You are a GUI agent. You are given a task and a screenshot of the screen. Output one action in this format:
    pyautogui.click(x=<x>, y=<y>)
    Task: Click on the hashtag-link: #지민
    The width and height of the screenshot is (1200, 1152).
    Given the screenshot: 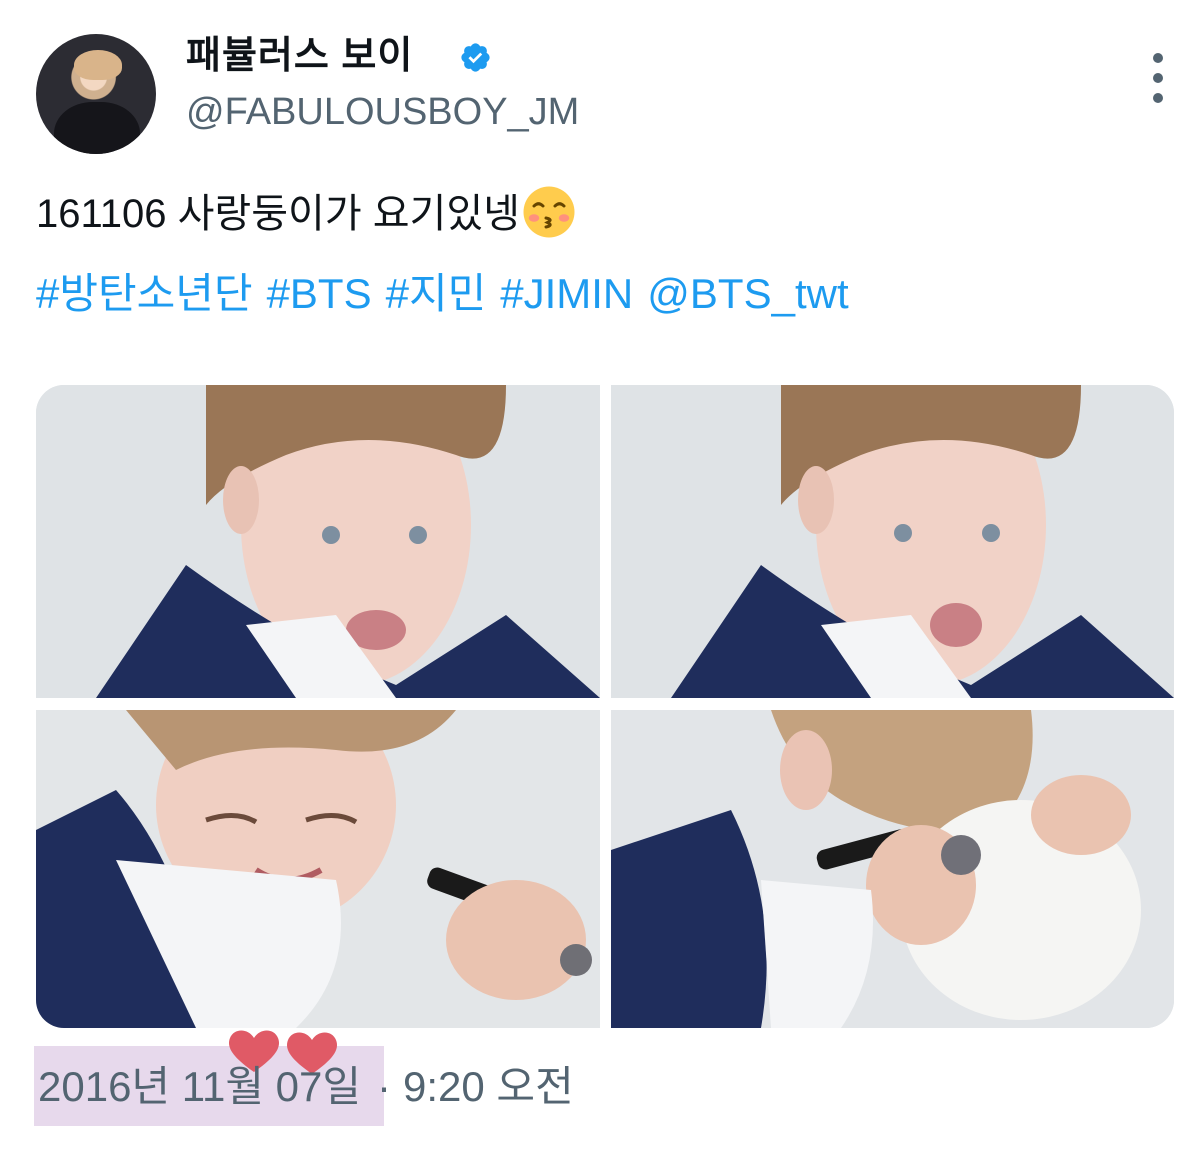 What is the action you would take?
    pyautogui.click(x=436, y=293)
    